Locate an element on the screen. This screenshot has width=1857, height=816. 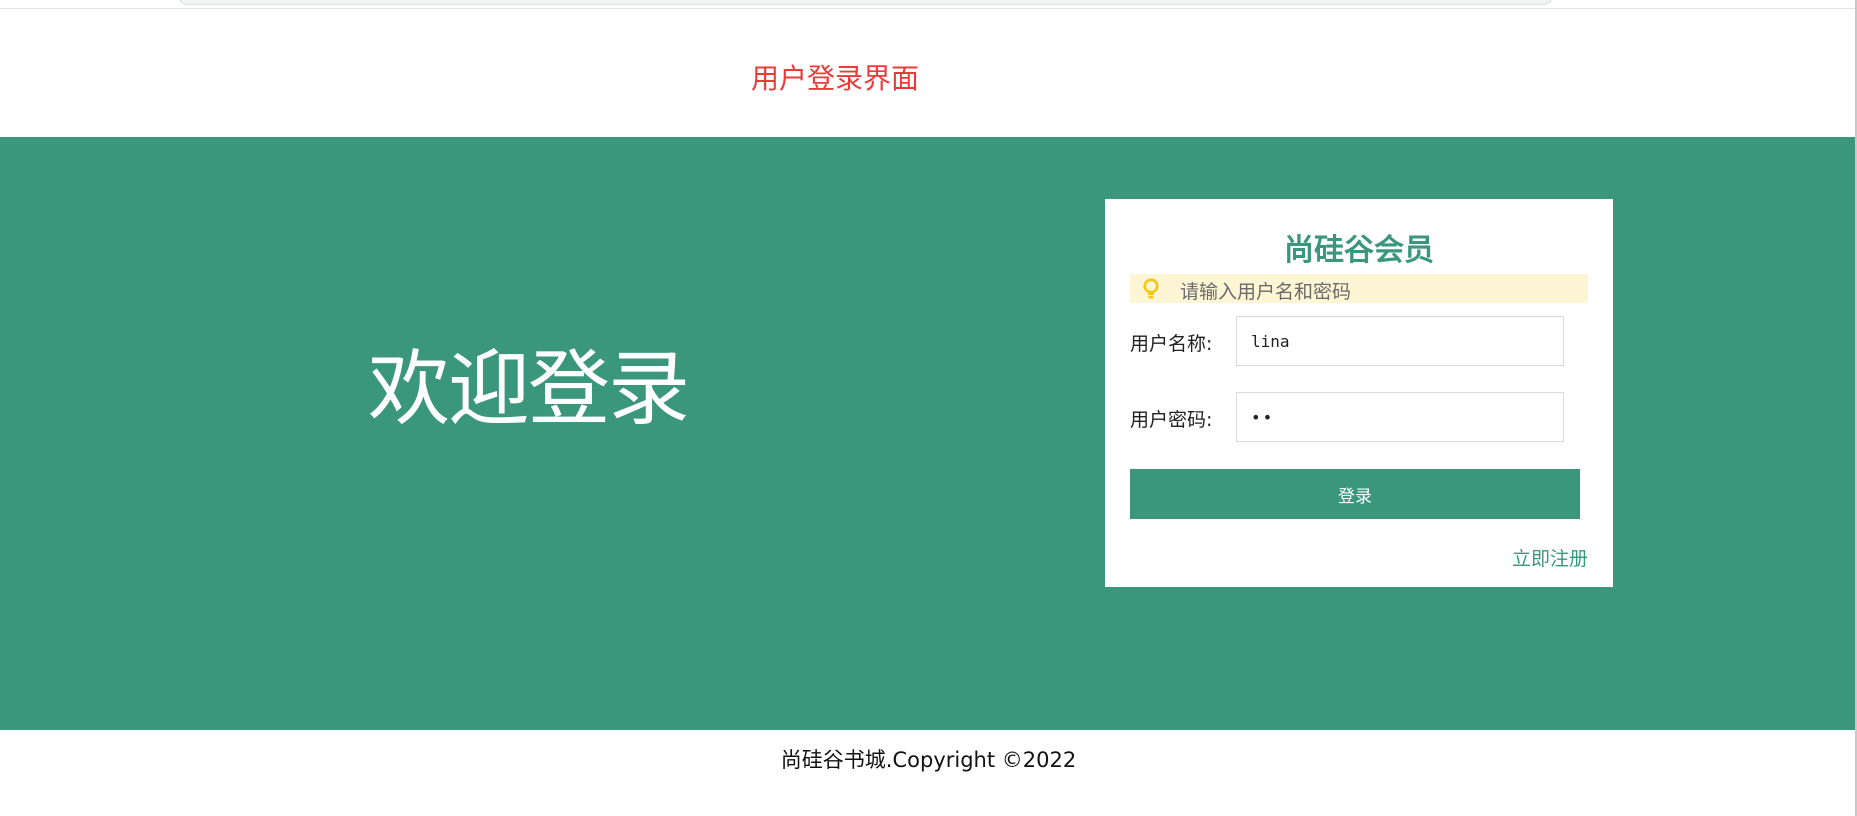
password-input is located at coordinates (1400, 417).